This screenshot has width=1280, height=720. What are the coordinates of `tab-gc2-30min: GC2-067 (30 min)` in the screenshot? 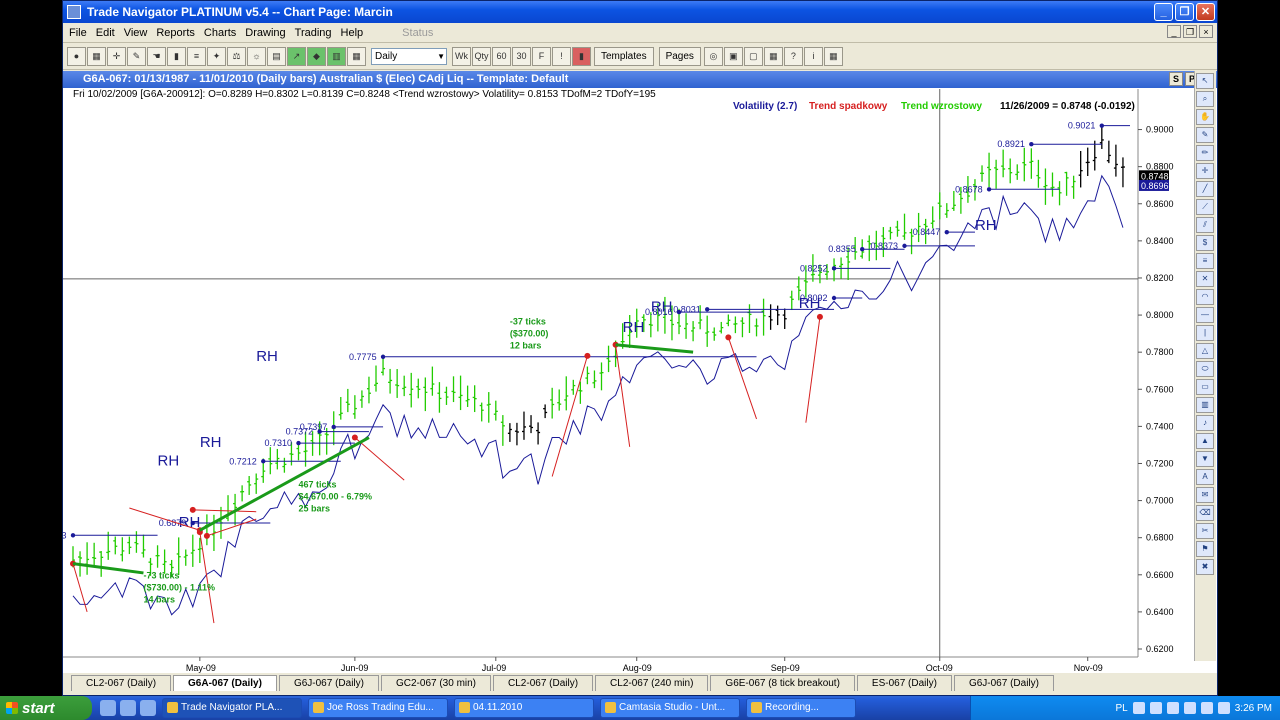 It's located at (436, 683).